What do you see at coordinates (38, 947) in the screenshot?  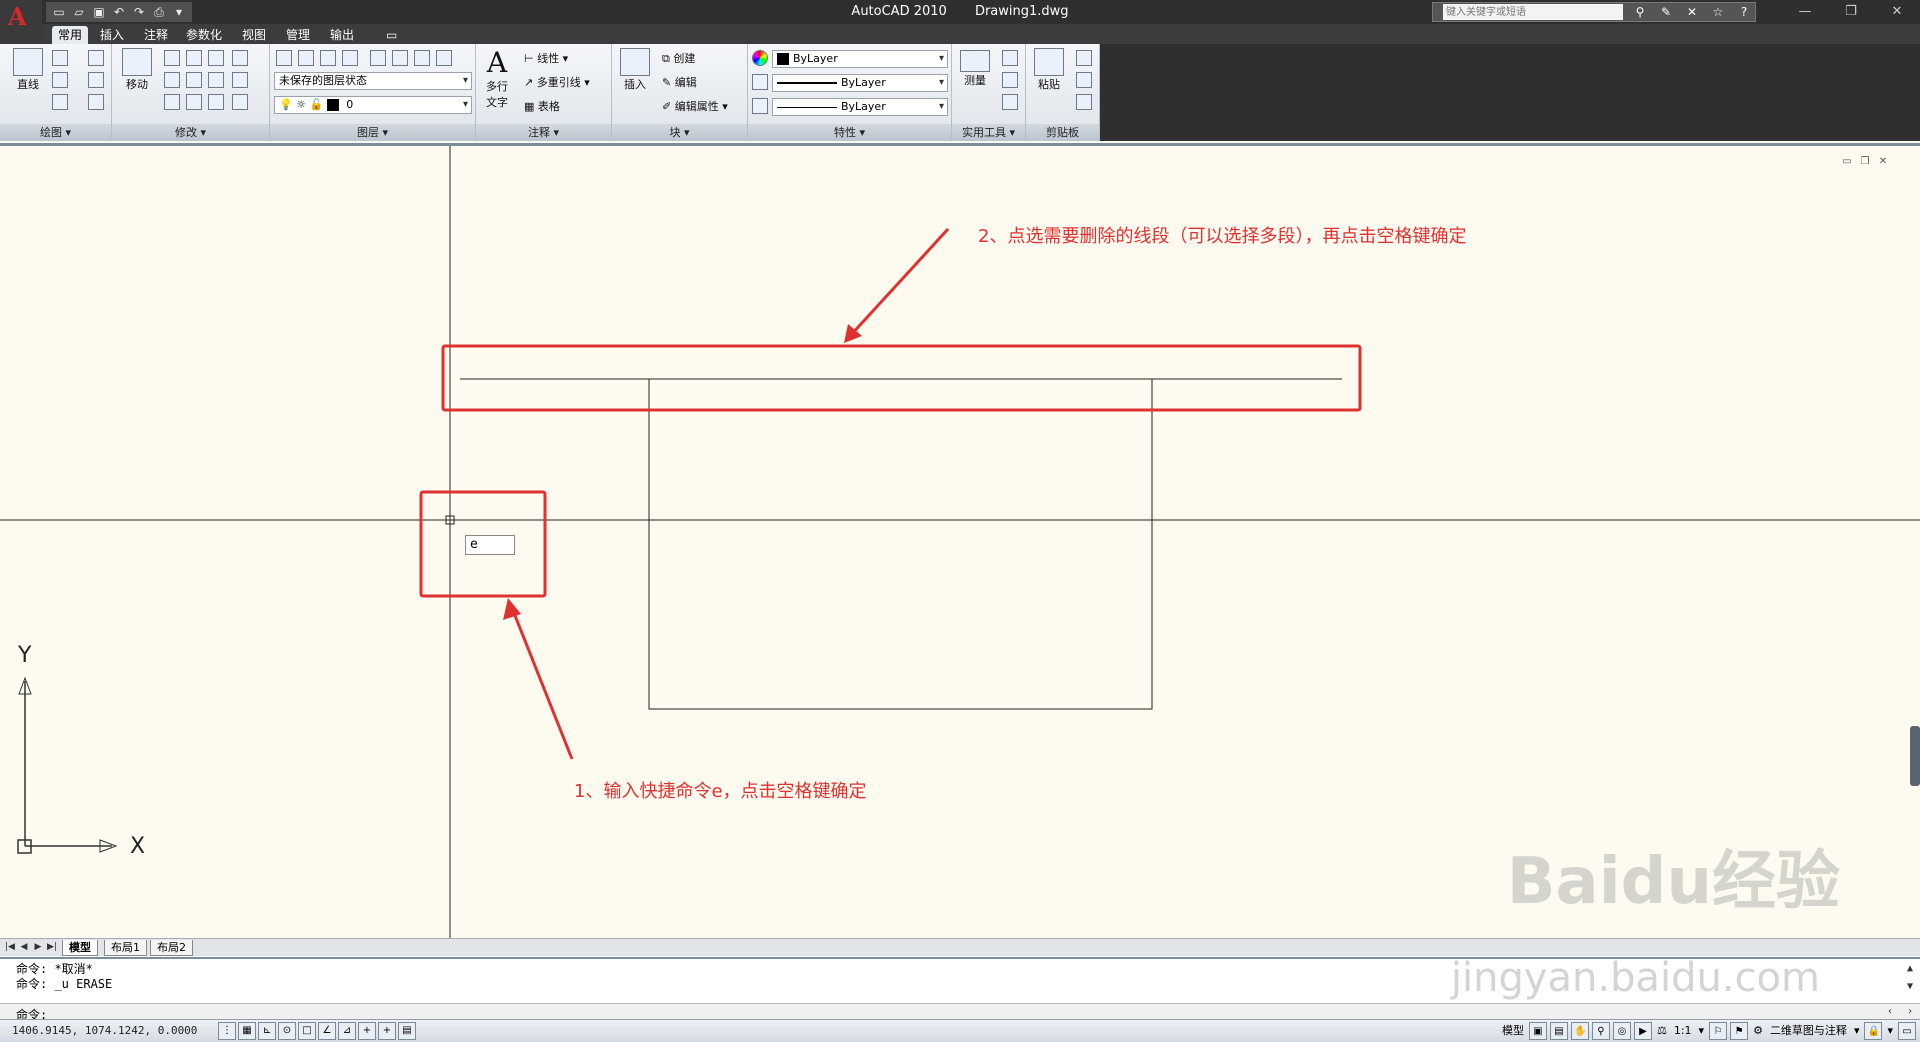 I see `next-layout-icon: ▶` at bounding box center [38, 947].